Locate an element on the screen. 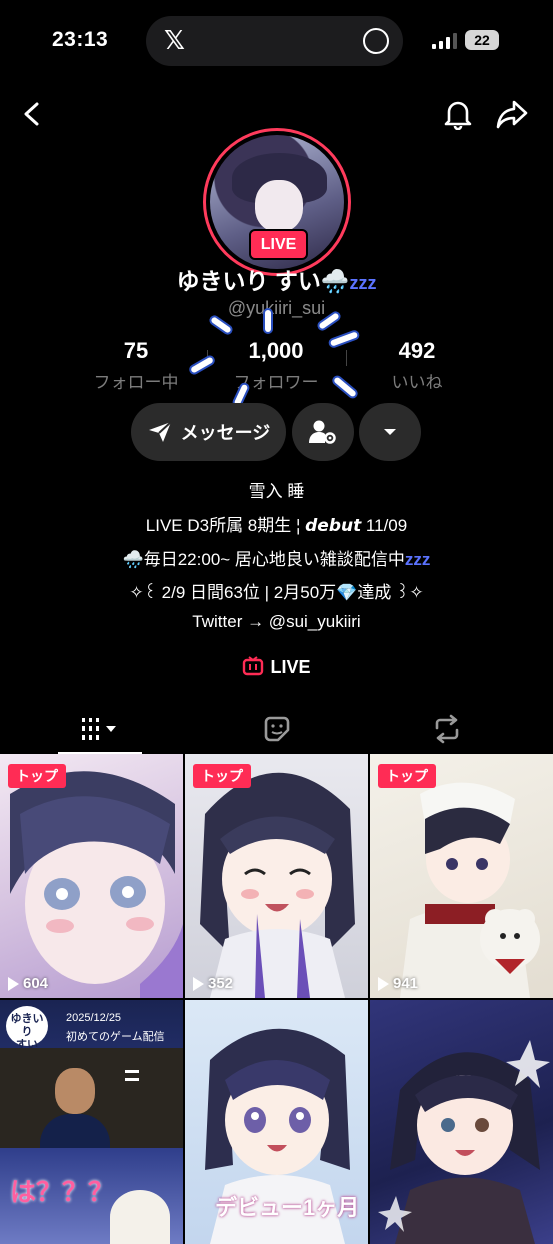 The width and height of the screenshot is (553, 1244). stat-likes: 492 いいね is located at coordinates (417, 365).